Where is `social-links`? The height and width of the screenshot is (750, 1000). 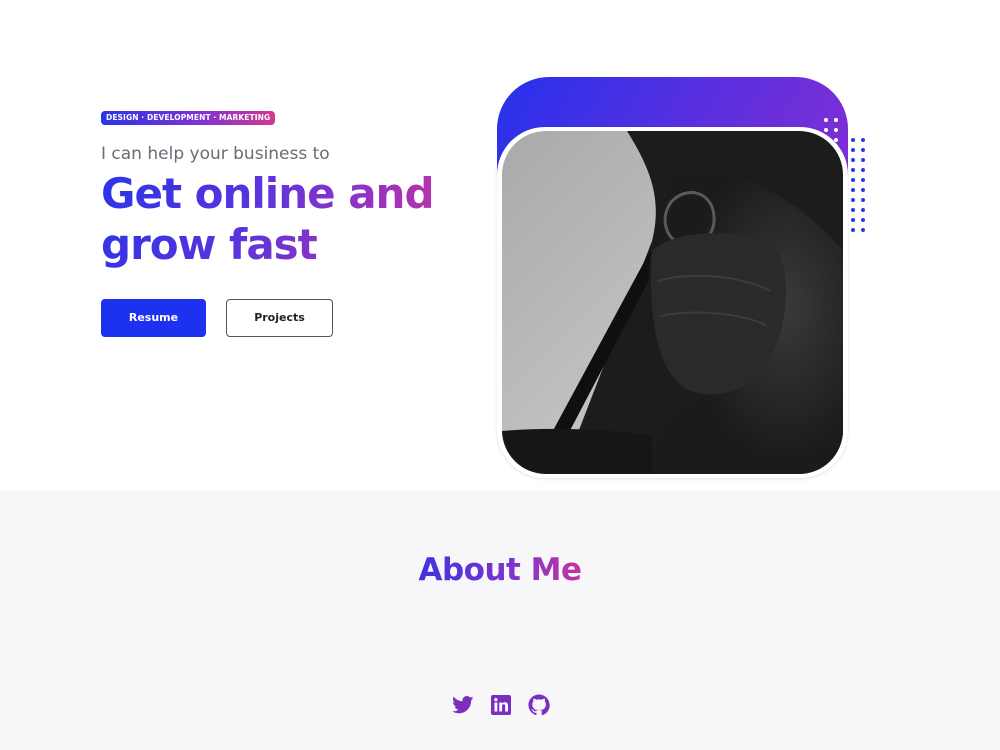
social-links is located at coordinates (501, 705).